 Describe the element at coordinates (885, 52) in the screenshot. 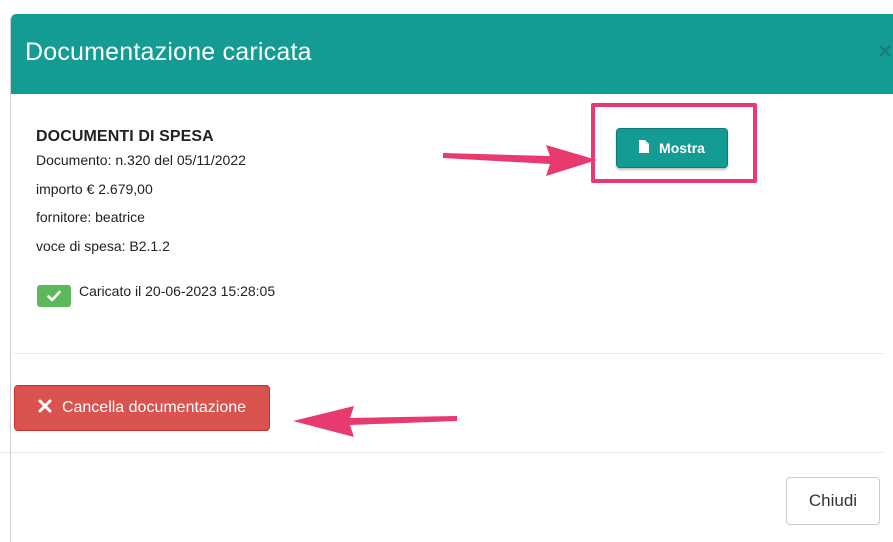

I see `close-icon: ×` at that location.